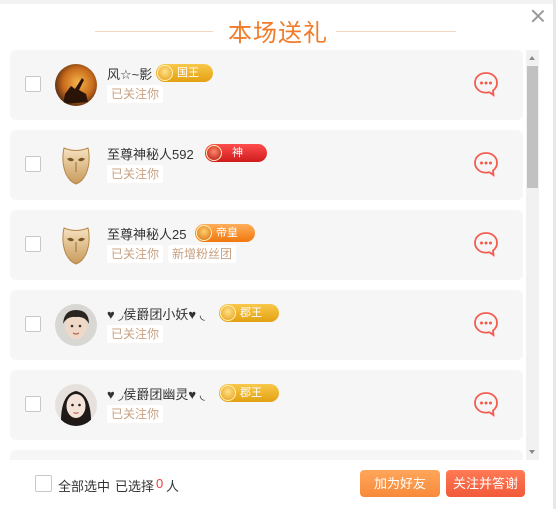 This screenshot has width=556, height=509. Describe the element at coordinates (266, 455) in the screenshot. I see `list-item` at that location.